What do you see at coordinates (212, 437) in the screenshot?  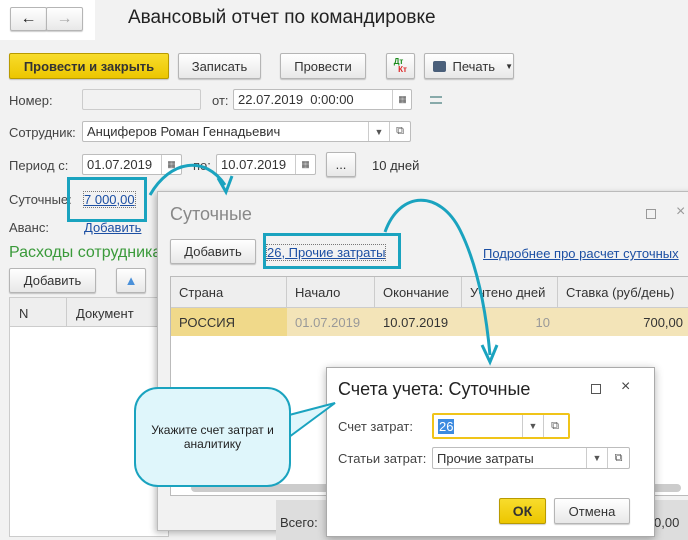 I see `callout-bubble: Укажите счет затрат и аналитику` at bounding box center [212, 437].